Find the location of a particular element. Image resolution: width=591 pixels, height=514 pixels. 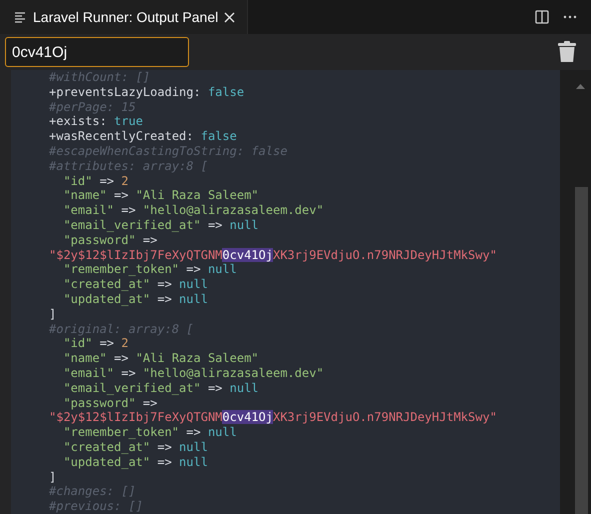

code-comment: #perPage: 15 is located at coordinates (92, 107).